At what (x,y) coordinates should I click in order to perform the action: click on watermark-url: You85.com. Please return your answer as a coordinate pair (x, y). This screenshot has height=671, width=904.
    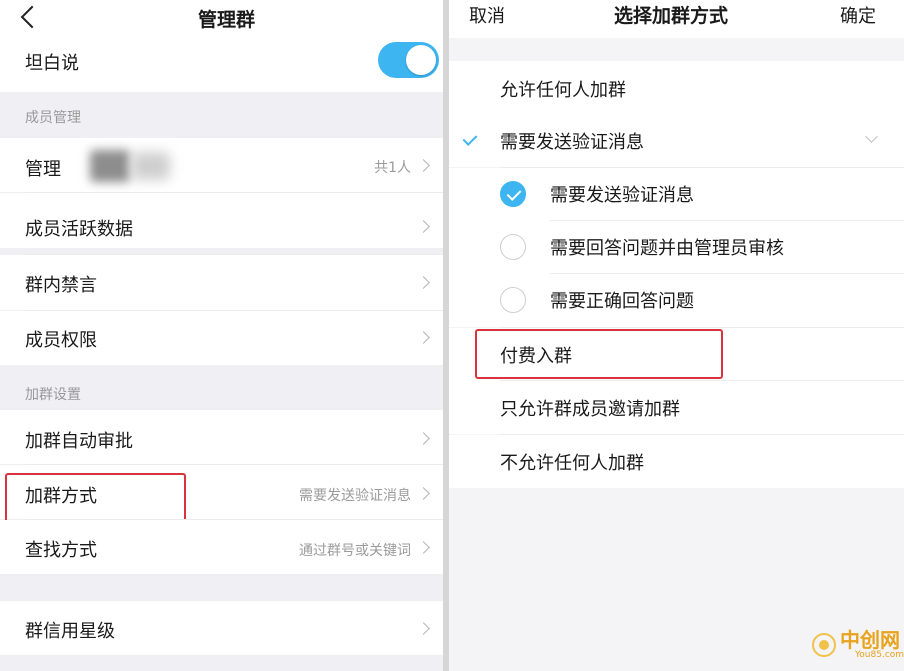
    Looking at the image, I should click on (879, 655).